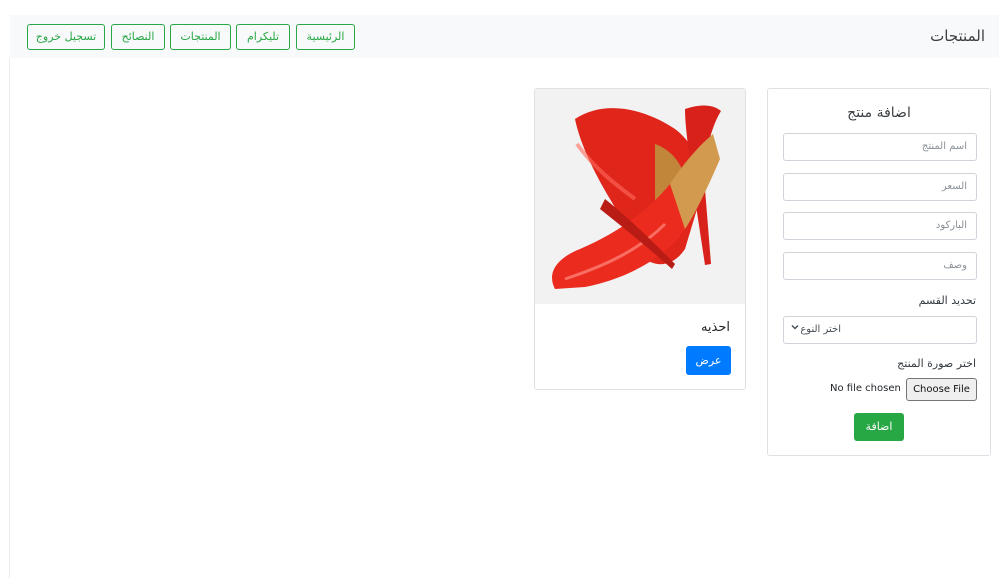 Image resolution: width=999 pixels, height=578 pixels. What do you see at coordinates (936, 363) in the screenshot?
I see `image-label: اختر صورة المنتج` at bounding box center [936, 363].